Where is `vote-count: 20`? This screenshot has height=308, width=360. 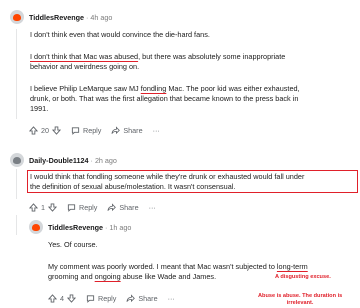 vote-count: 20 is located at coordinates (45, 130).